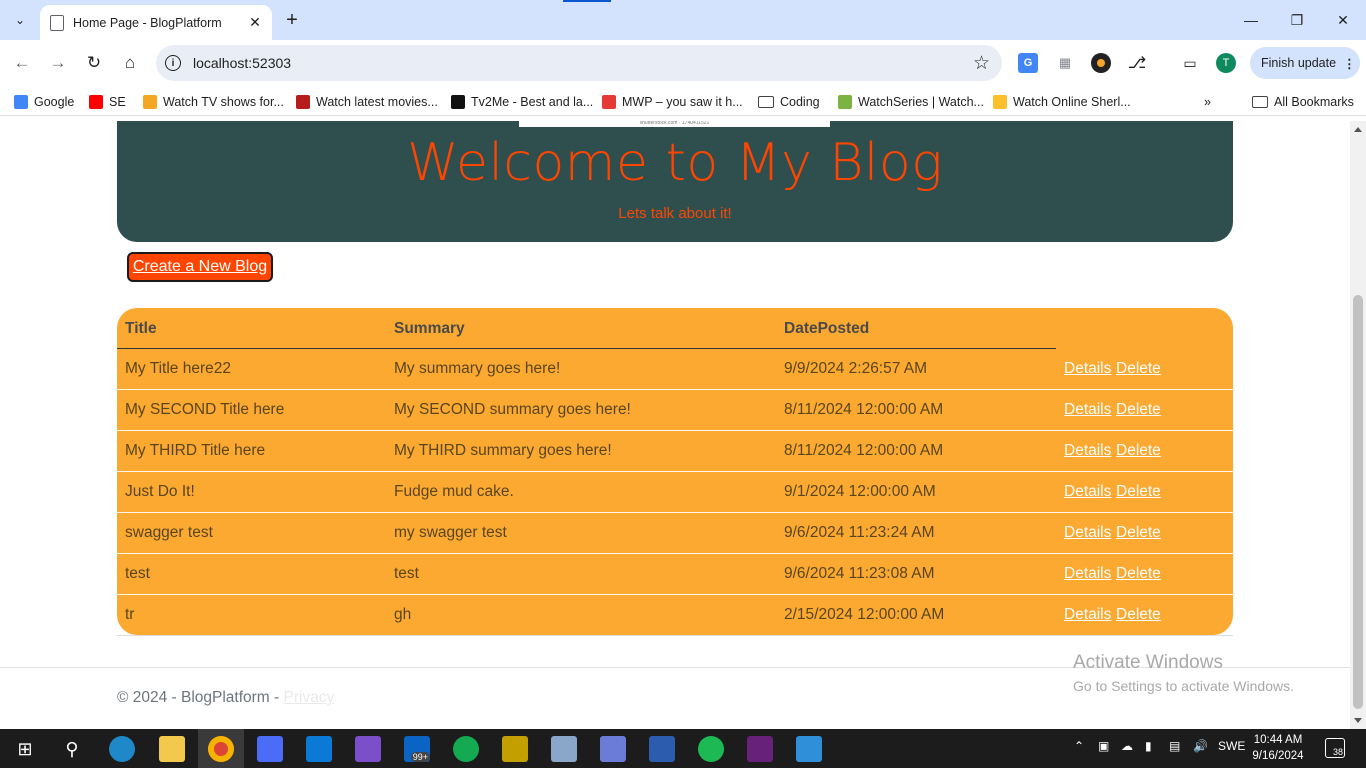 This screenshot has height=768, width=1366. What do you see at coordinates (44, 102) in the screenshot?
I see `bookmark-item: Google` at bounding box center [44, 102].